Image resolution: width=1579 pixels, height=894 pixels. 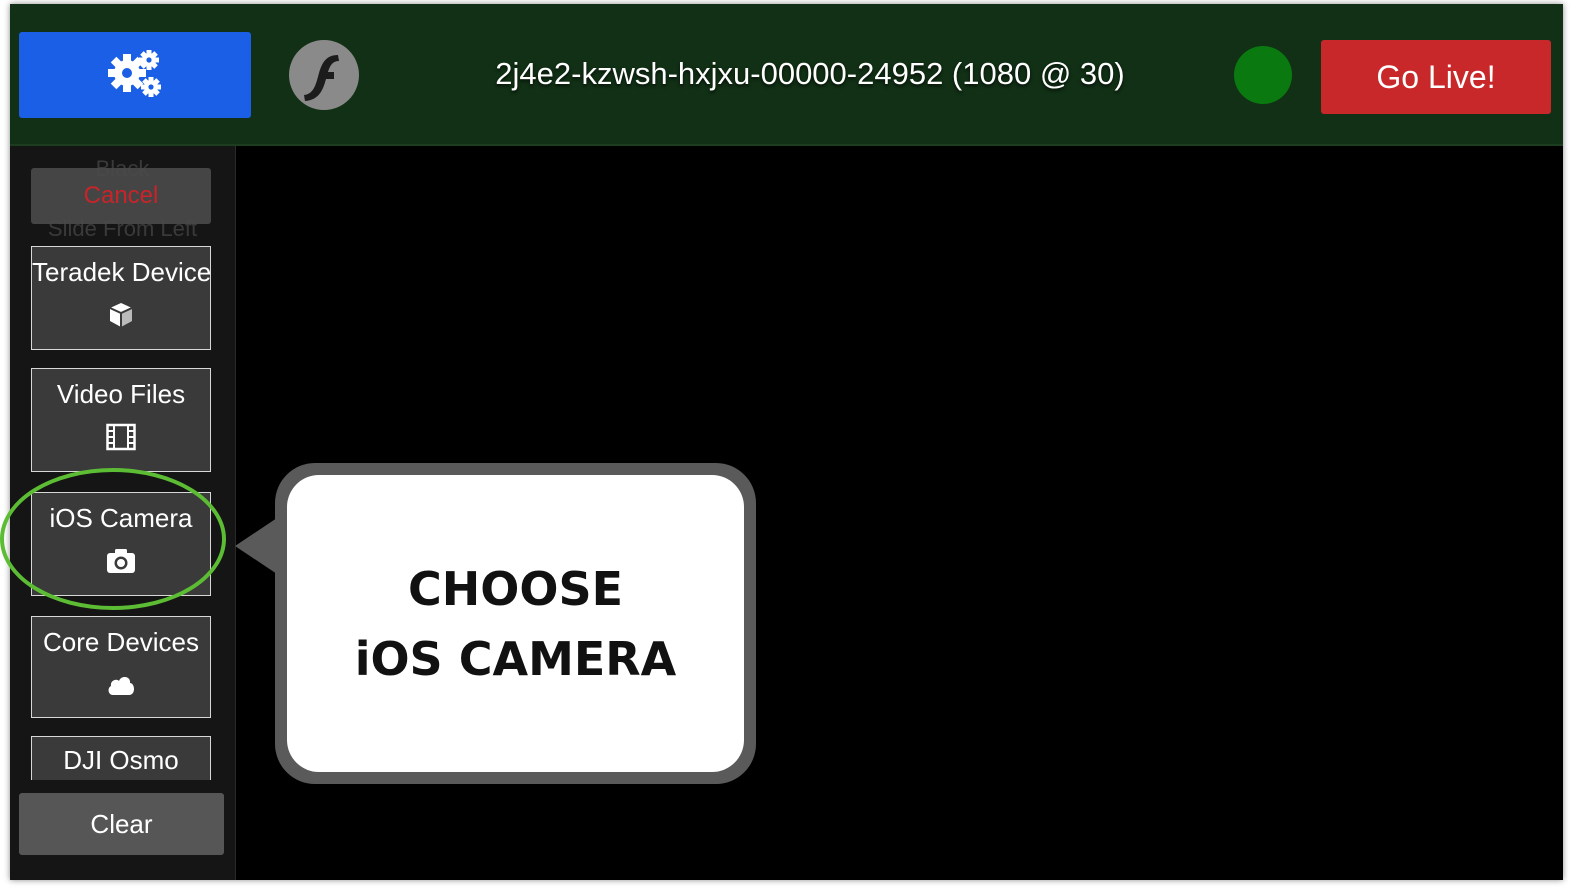 What do you see at coordinates (121, 420) in the screenshot?
I see `source-video-files: Video Files` at bounding box center [121, 420].